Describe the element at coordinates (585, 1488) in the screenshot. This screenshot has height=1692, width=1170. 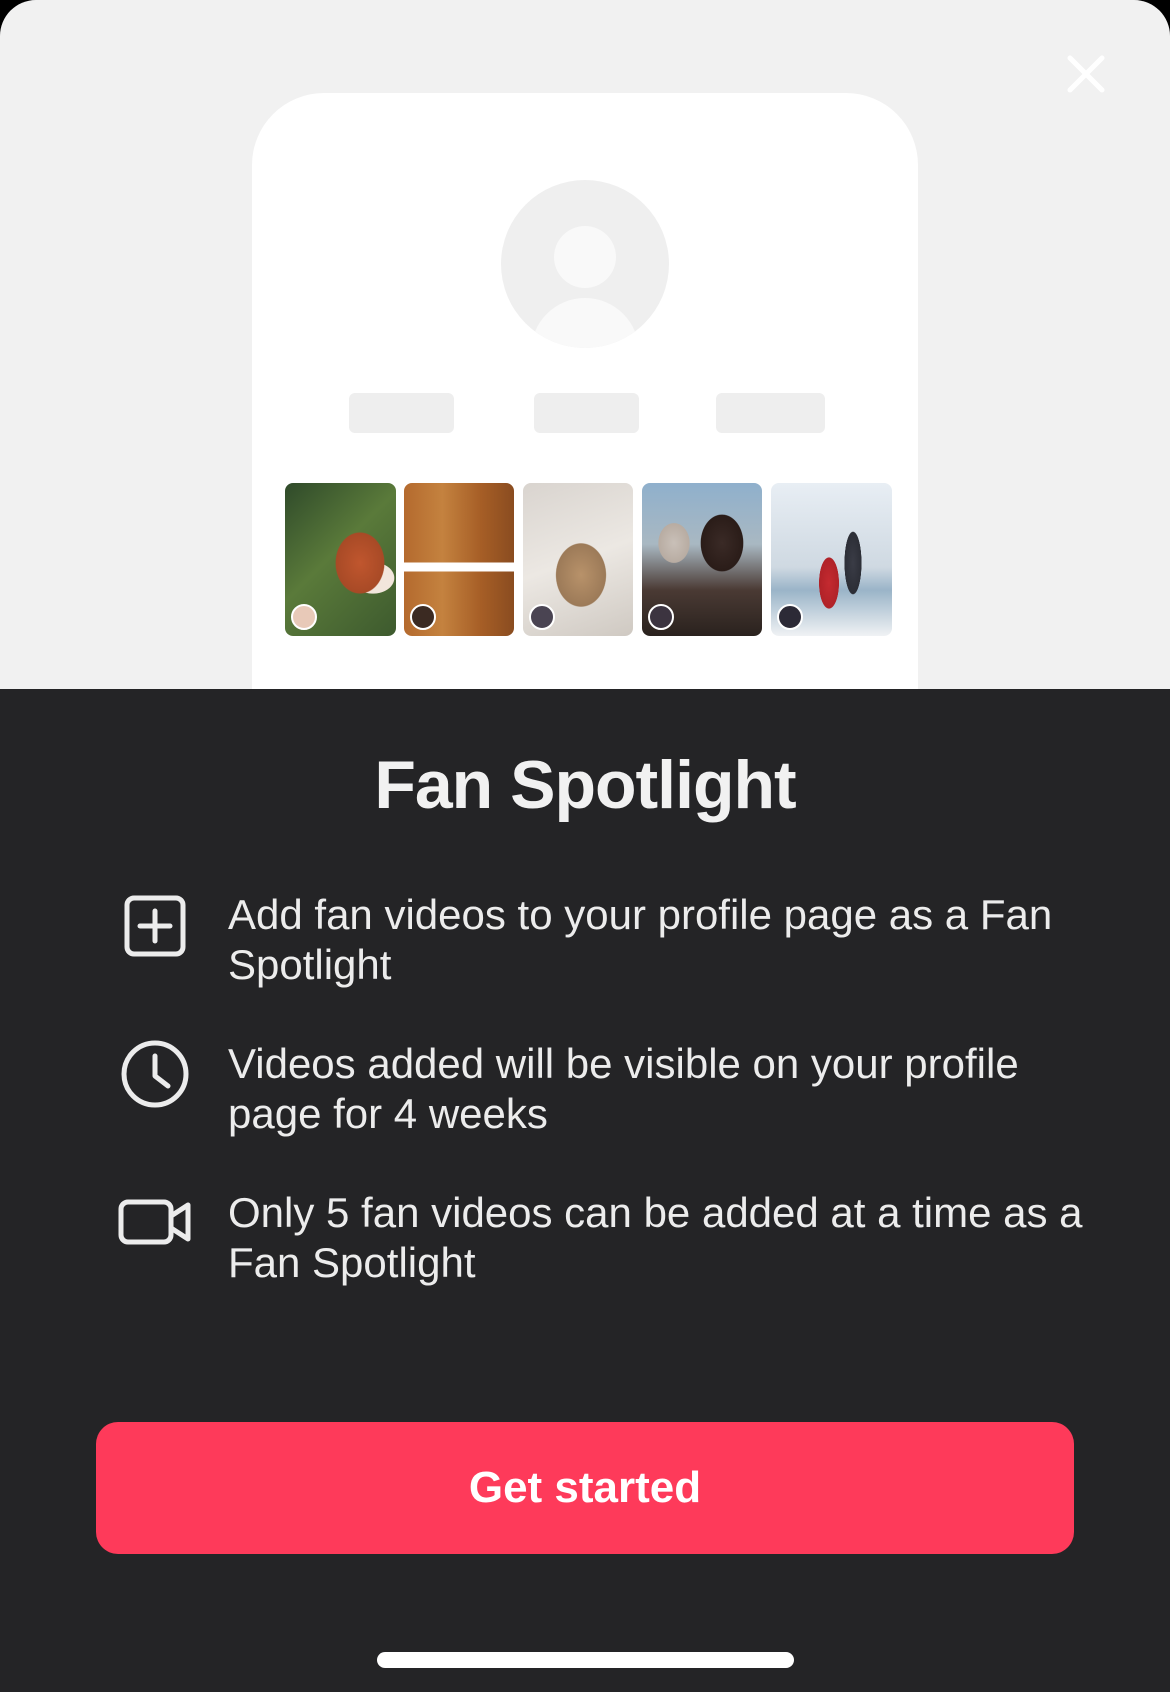
I see `get-started-button: Get started` at that location.